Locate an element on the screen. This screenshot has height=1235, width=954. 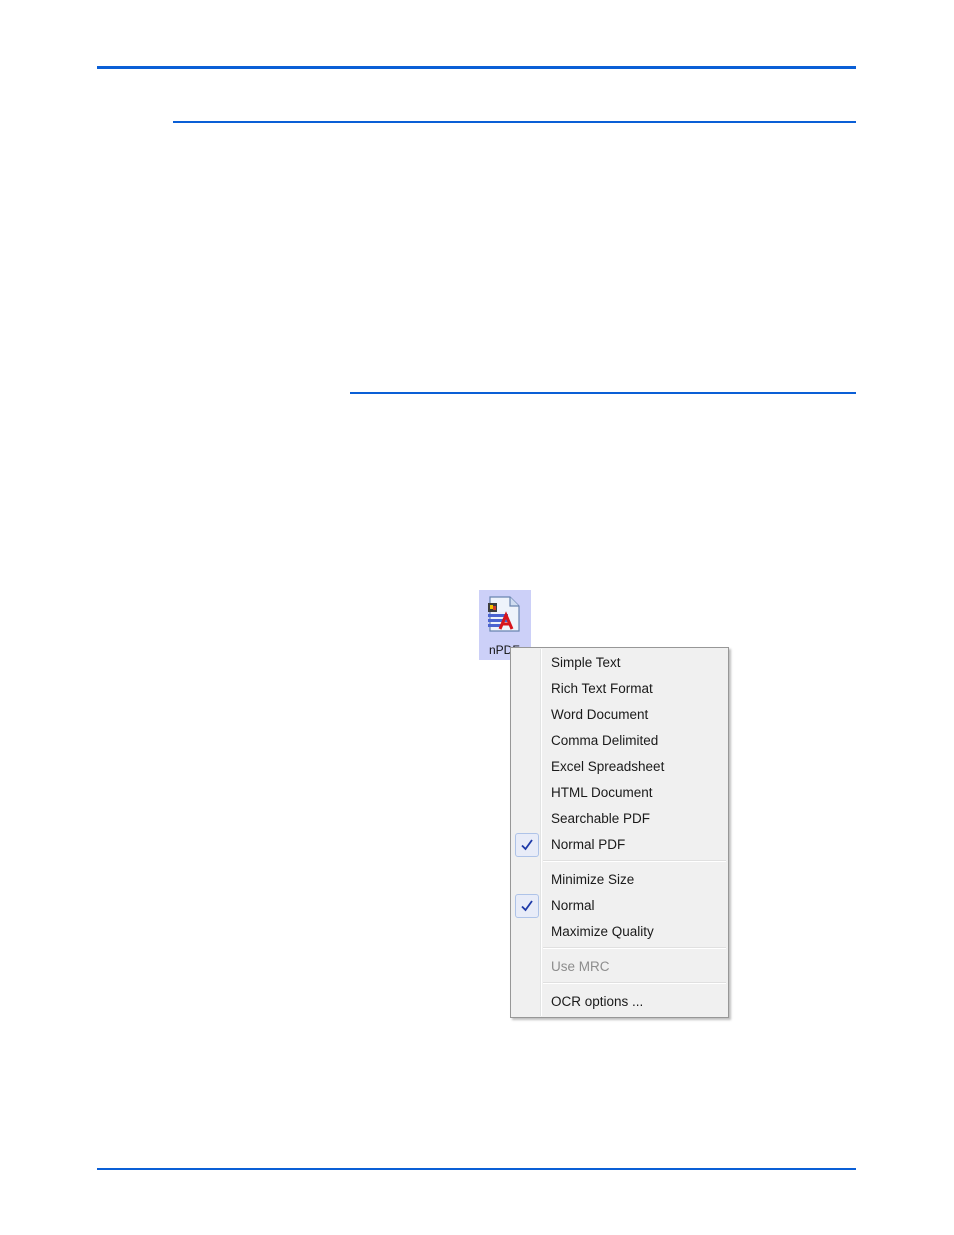
menu-item-normal-pdf: Normal PDF is located at coordinates (619, 845).